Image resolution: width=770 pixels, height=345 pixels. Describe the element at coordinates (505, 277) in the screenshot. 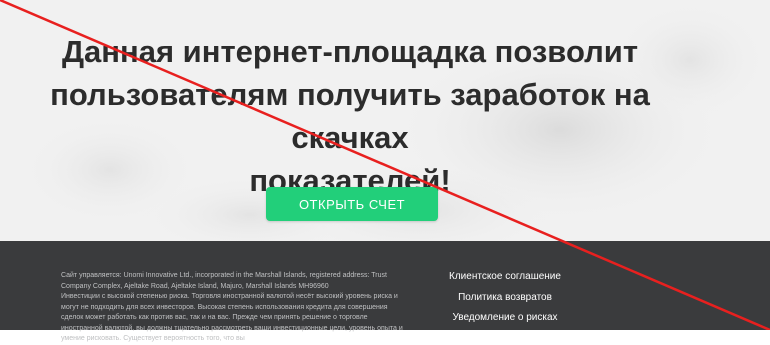

I see `client-agreement-link: Клиентское соглашение` at that location.